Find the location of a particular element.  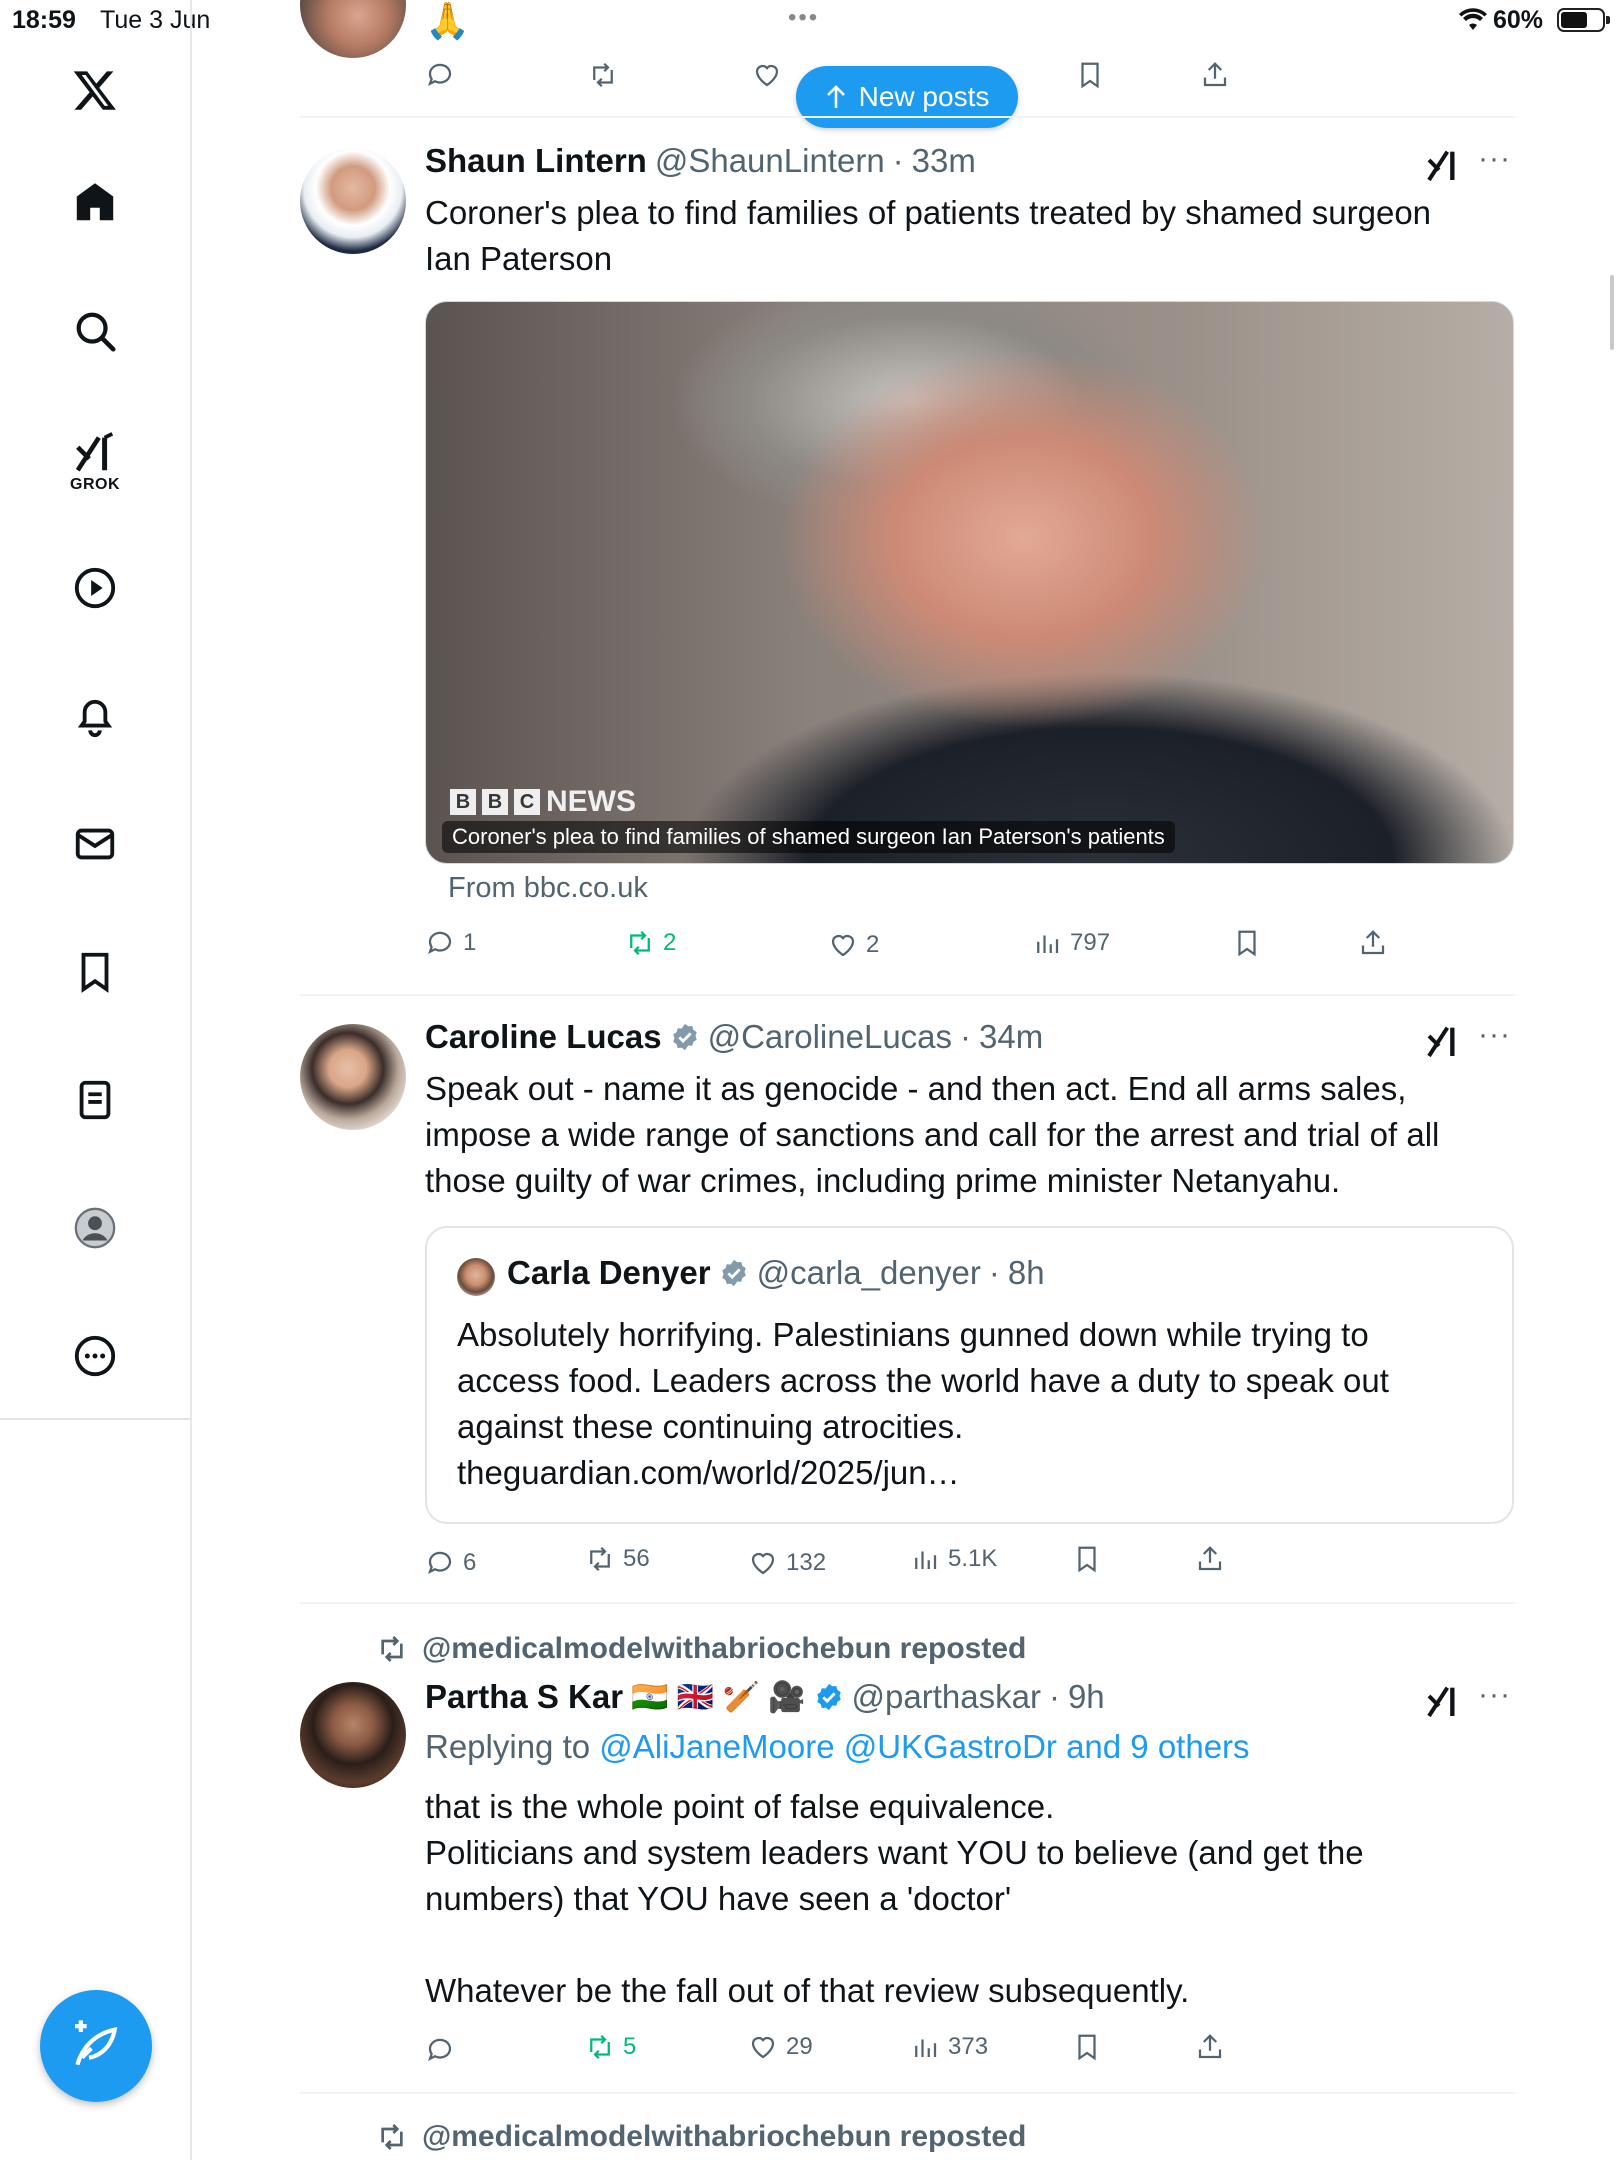

reply-count: 1 is located at coordinates (470, 942).